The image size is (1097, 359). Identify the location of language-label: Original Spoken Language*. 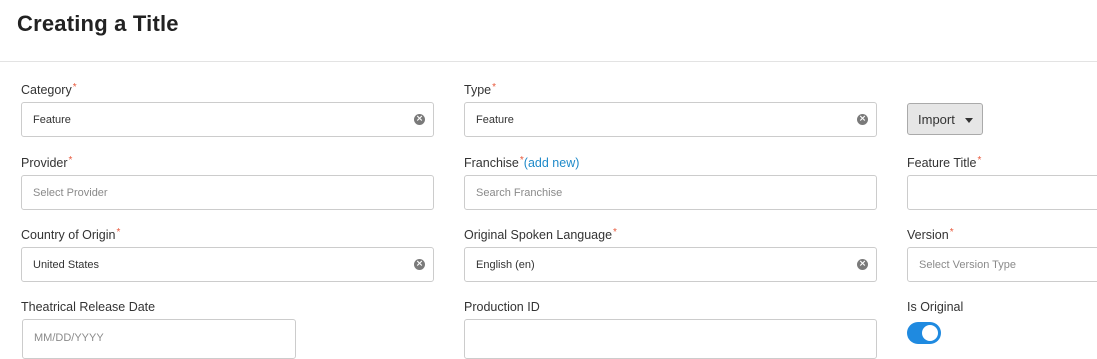
(540, 234).